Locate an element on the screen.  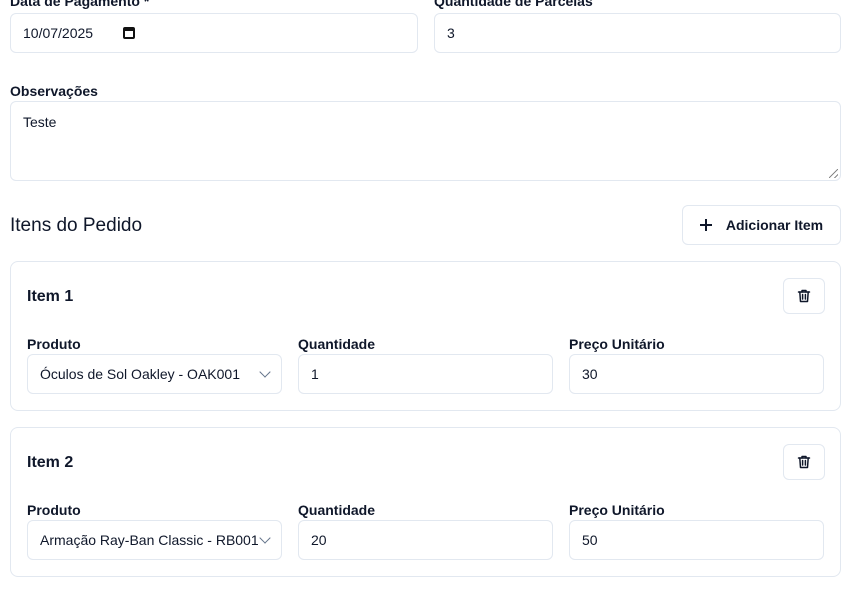
resize-grip-icon is located at coordinates (833, 173).